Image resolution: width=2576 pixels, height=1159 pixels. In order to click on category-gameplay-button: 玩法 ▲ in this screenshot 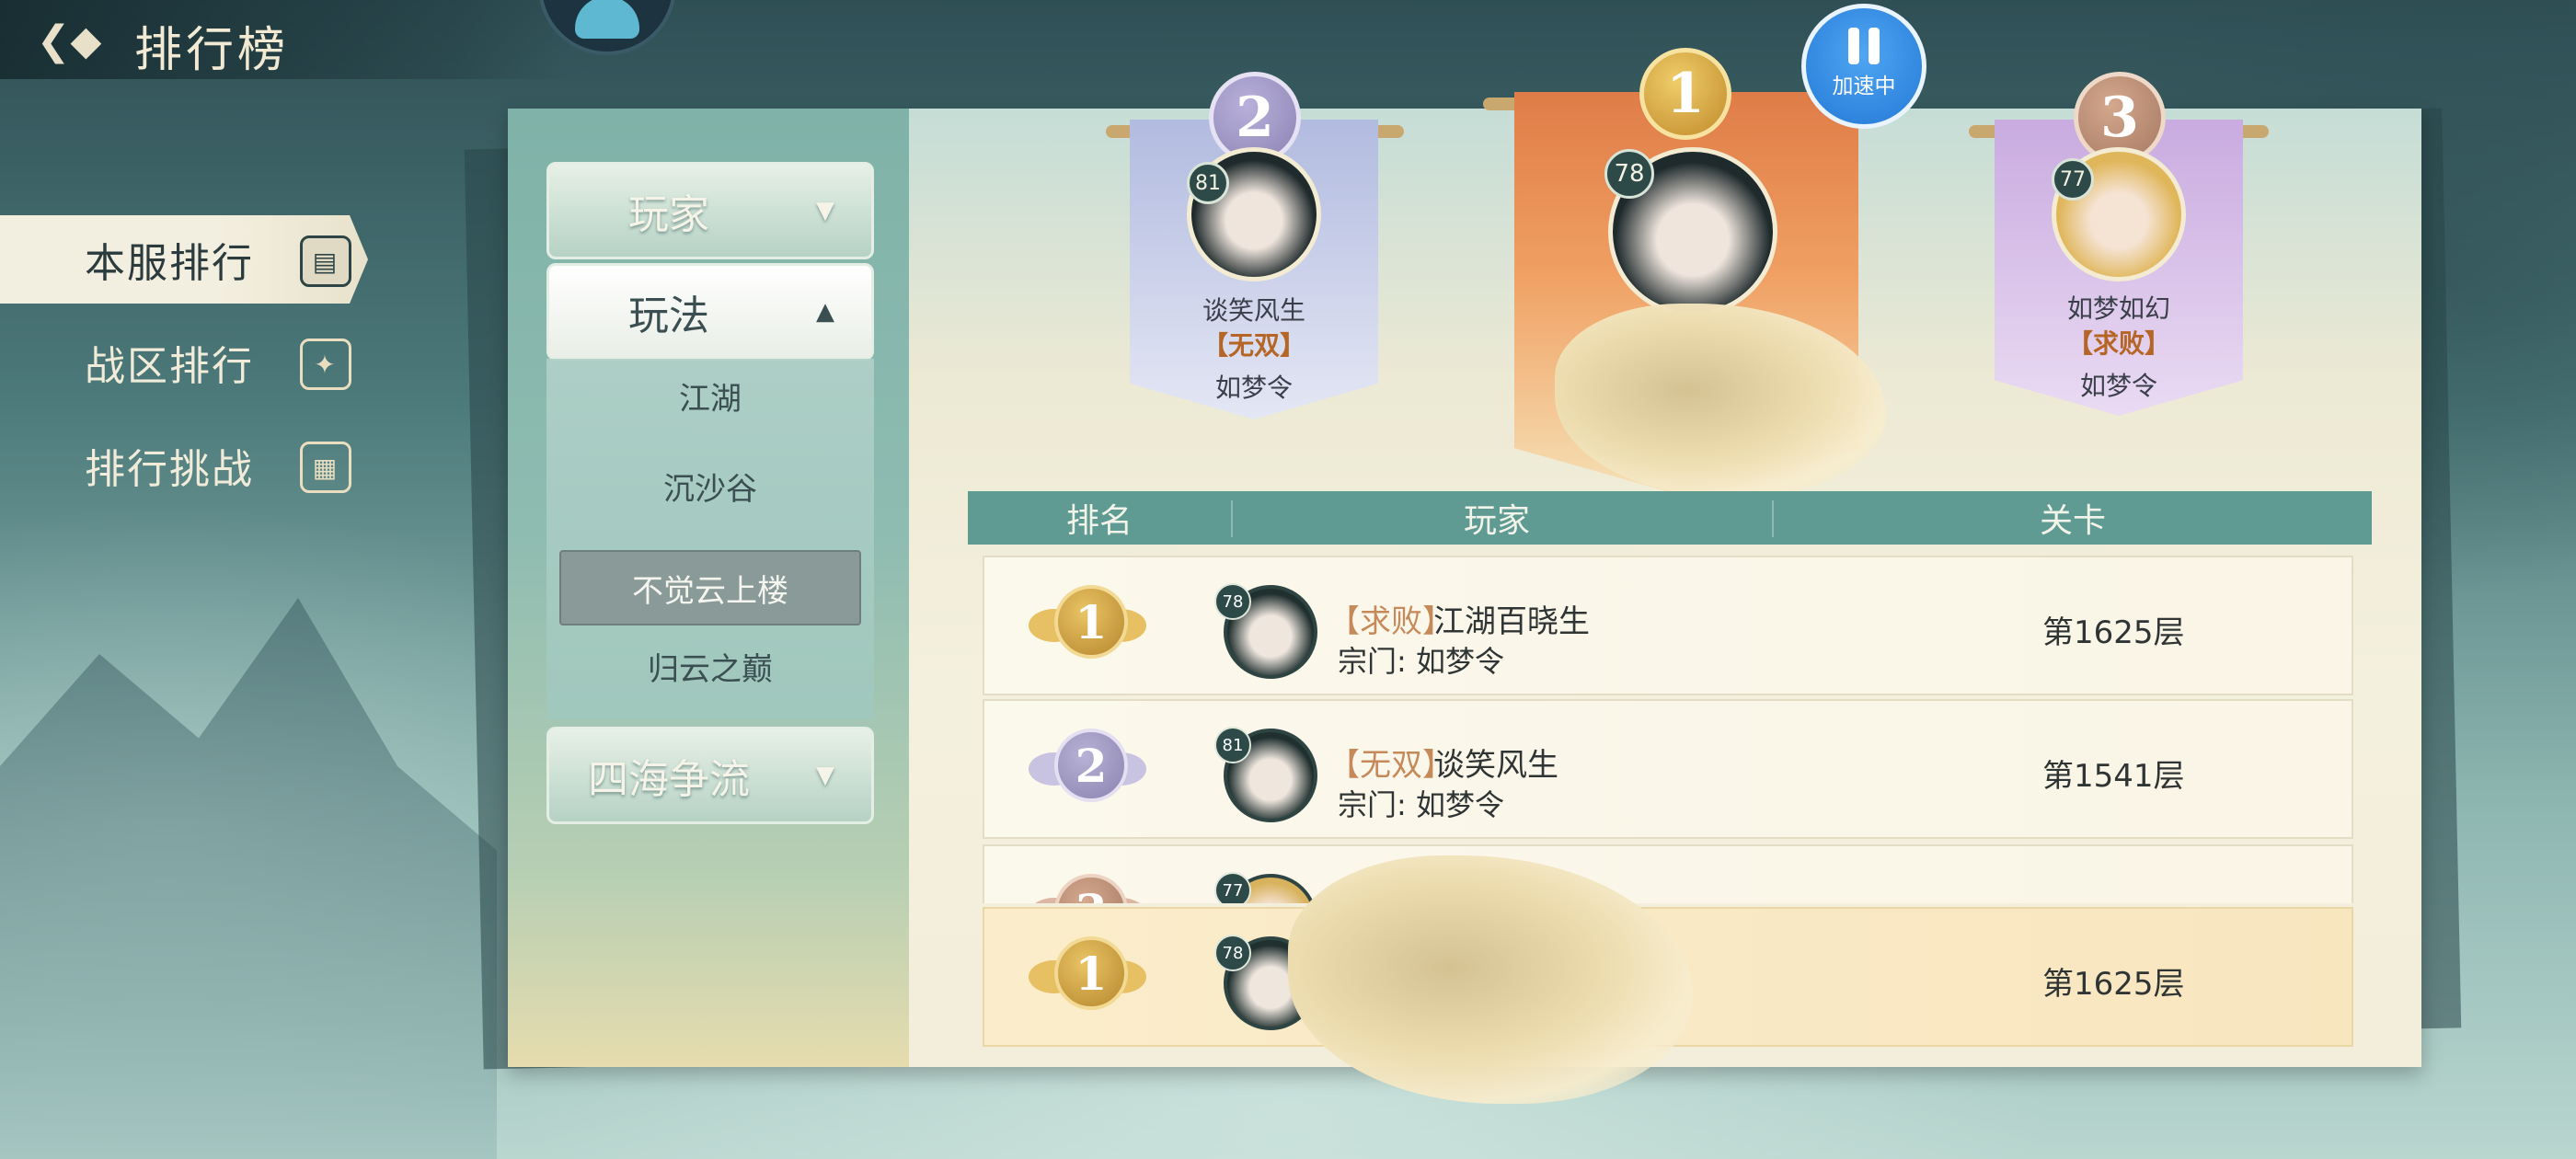, I will do `click(710, 312)`.